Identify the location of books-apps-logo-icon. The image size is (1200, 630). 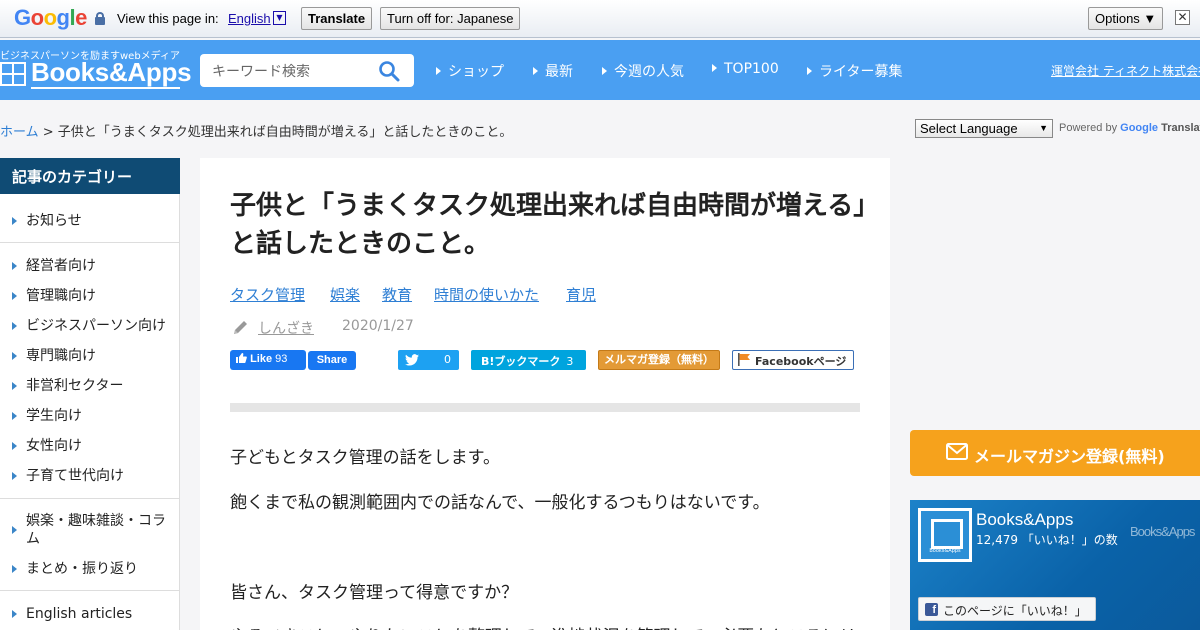
(13, 74).